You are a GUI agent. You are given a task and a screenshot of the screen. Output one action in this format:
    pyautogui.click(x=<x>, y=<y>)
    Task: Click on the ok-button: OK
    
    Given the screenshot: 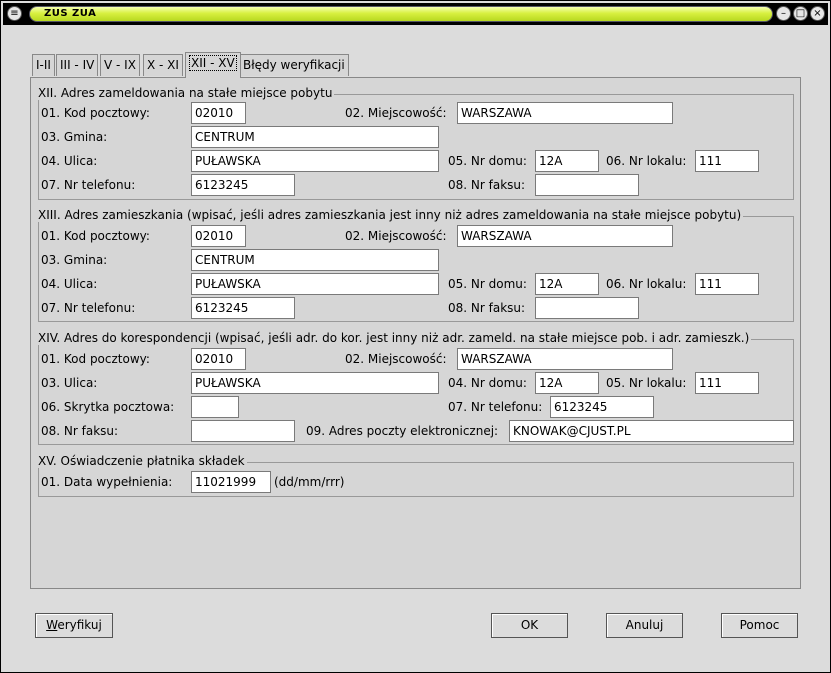 What is the action you would take?
    pyautogui.click(x=529, y=625)
    